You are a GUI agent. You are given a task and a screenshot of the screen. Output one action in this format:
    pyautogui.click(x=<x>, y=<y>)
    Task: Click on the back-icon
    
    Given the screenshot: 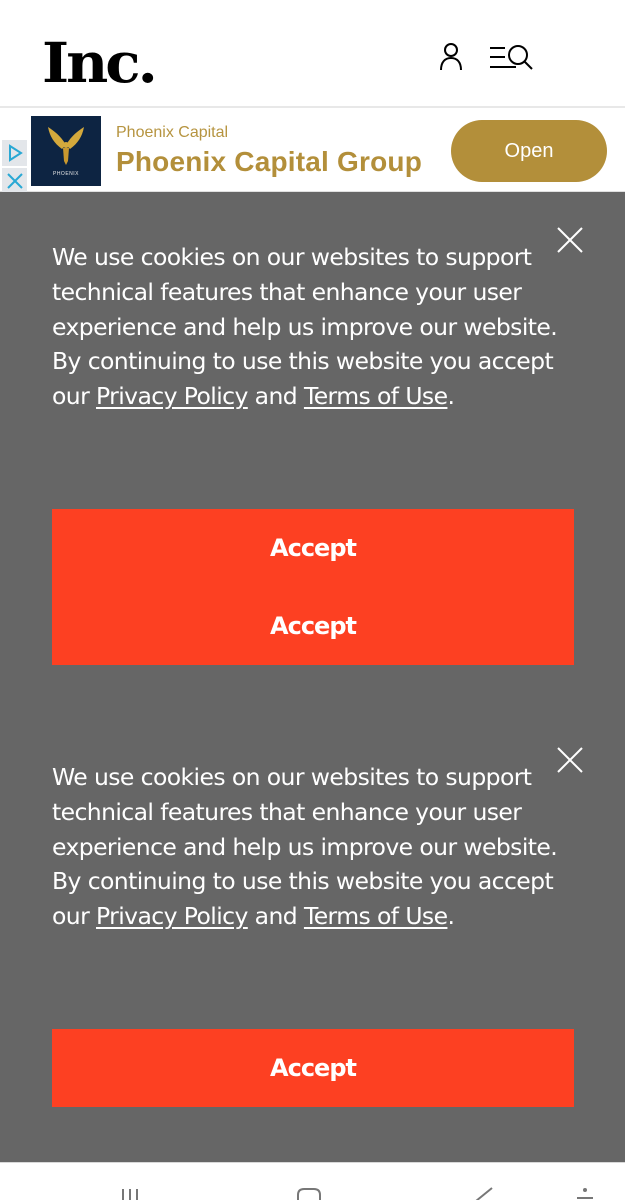 What is the action you would take?
    pyautogui.click(x=484, y=1193)
    